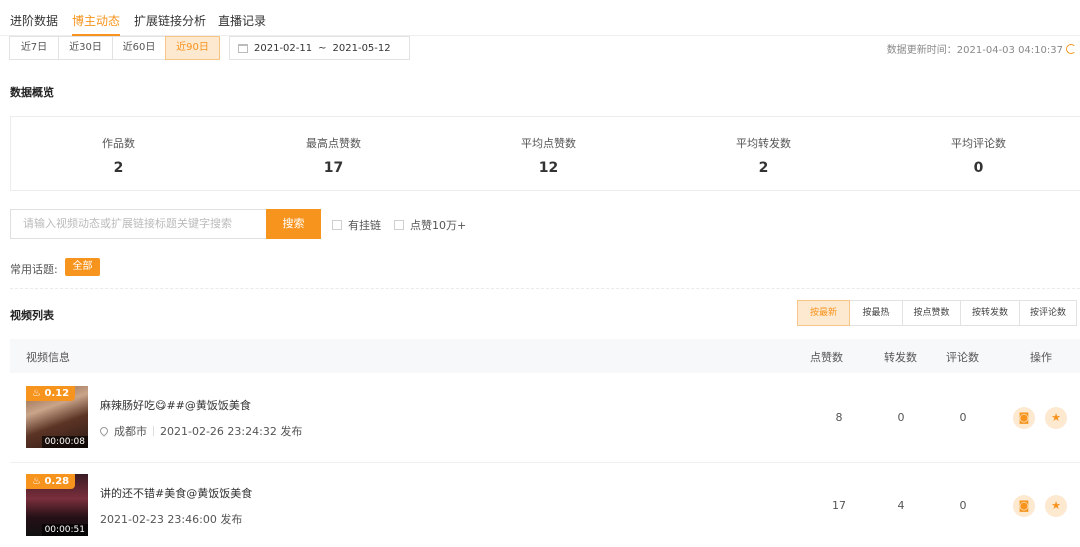 The width and height of the screenshot is (1080, 547). I want to click on range-7d-button: 近7日, so click(34, 48).